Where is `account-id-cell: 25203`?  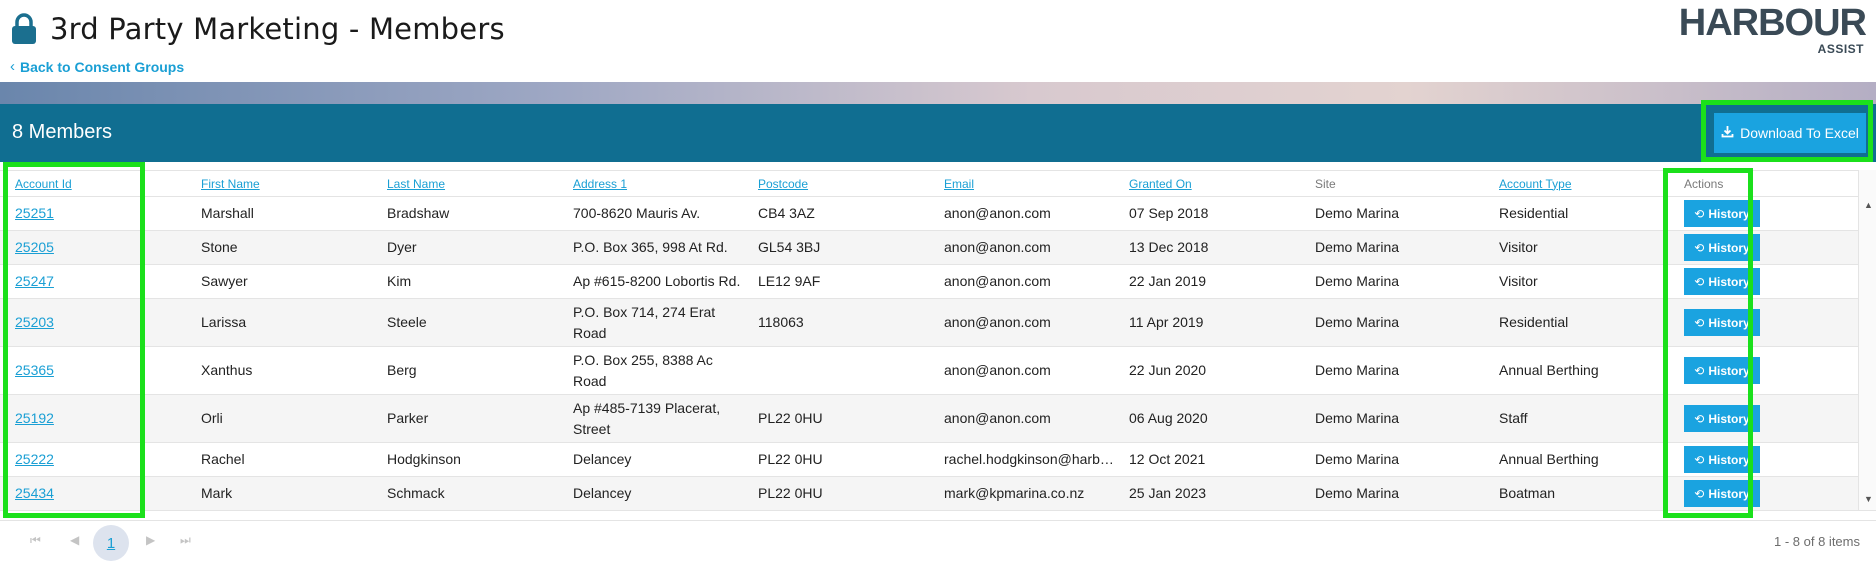
account-id-cell: 25203 is located at coordinates (93, 322).